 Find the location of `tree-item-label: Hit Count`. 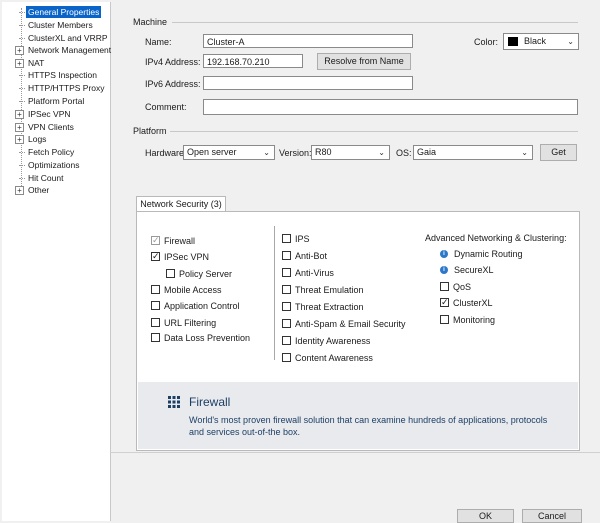

tree-item-label: Hit Count is located at coordinates (46, 178).